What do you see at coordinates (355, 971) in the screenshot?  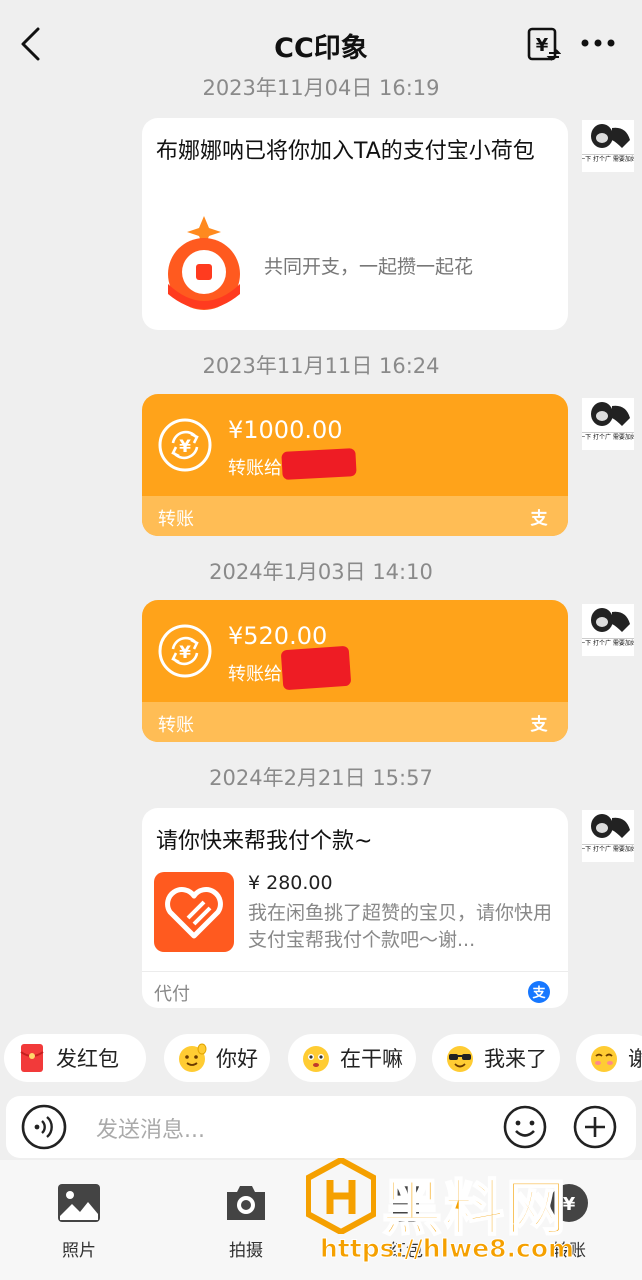 I see `divider` at bounding box center [355, 971].